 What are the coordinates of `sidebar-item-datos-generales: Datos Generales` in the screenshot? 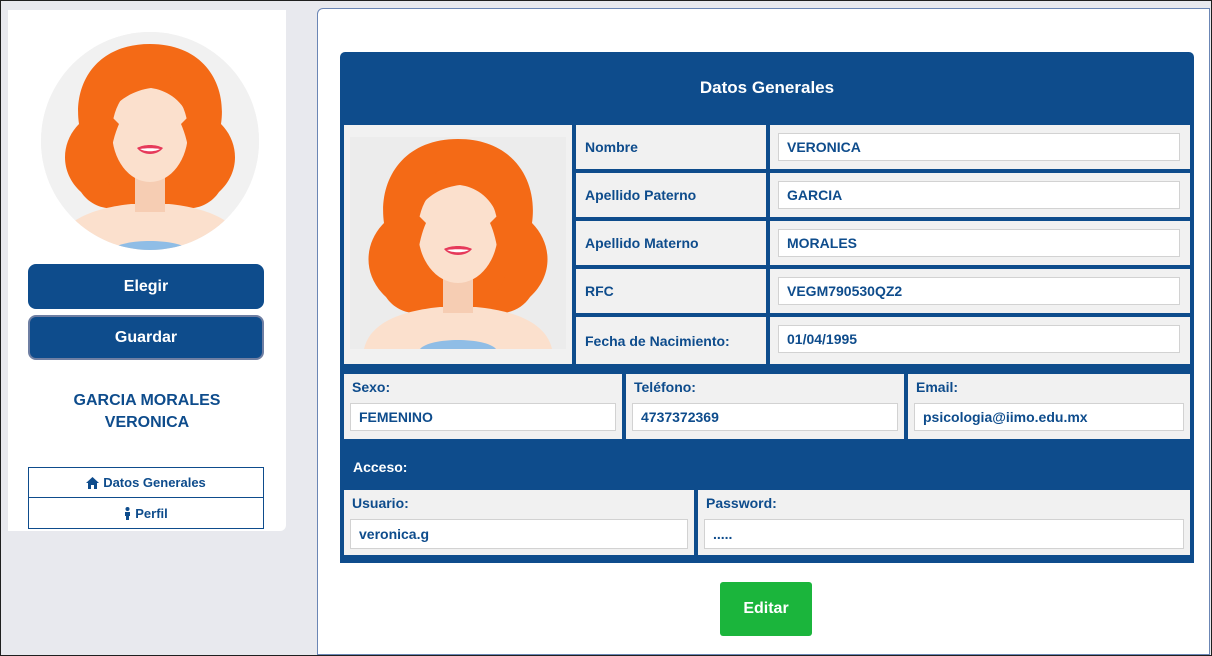 It's located at (146, 482).